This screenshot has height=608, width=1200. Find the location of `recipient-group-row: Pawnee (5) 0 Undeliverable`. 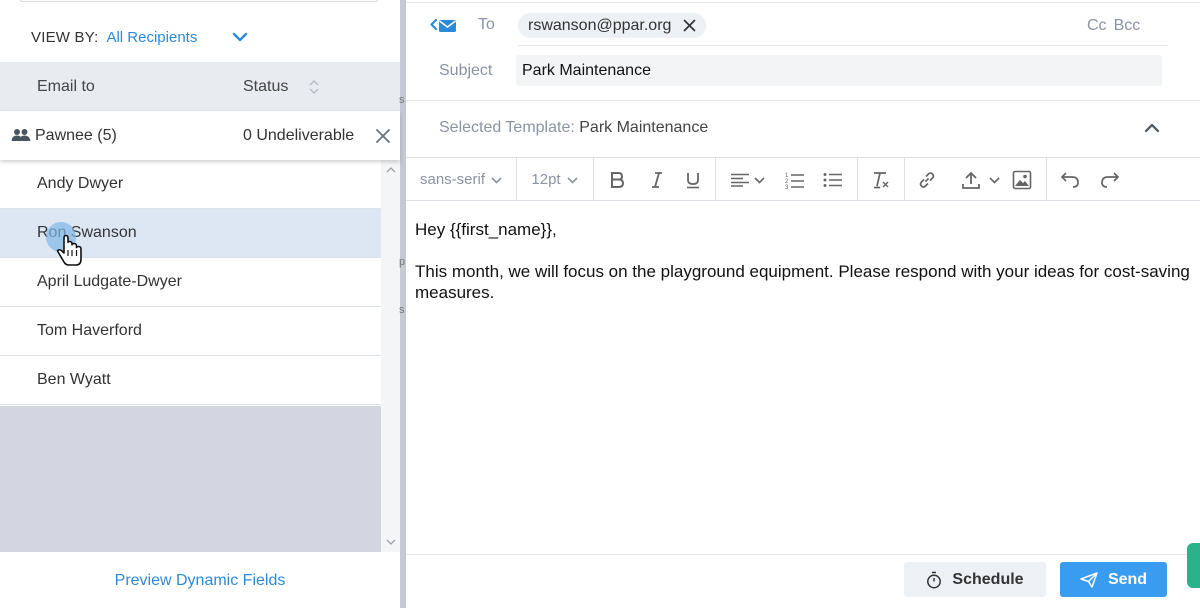

recipient-group-row: Pawnee (5) 0 Undeliverable is located at coordinates (200, 135).